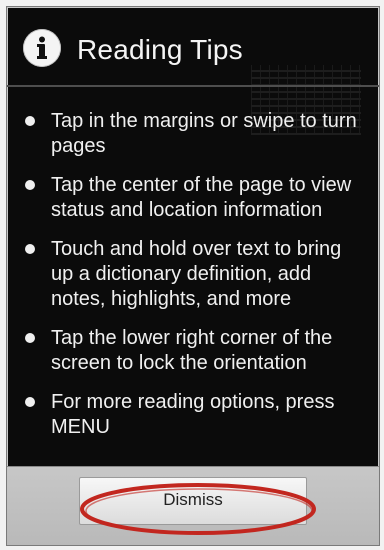 This screenshot has width=384, height=550. I want to click on tip-item: For more reading options, press MENU, so click(195, 415).